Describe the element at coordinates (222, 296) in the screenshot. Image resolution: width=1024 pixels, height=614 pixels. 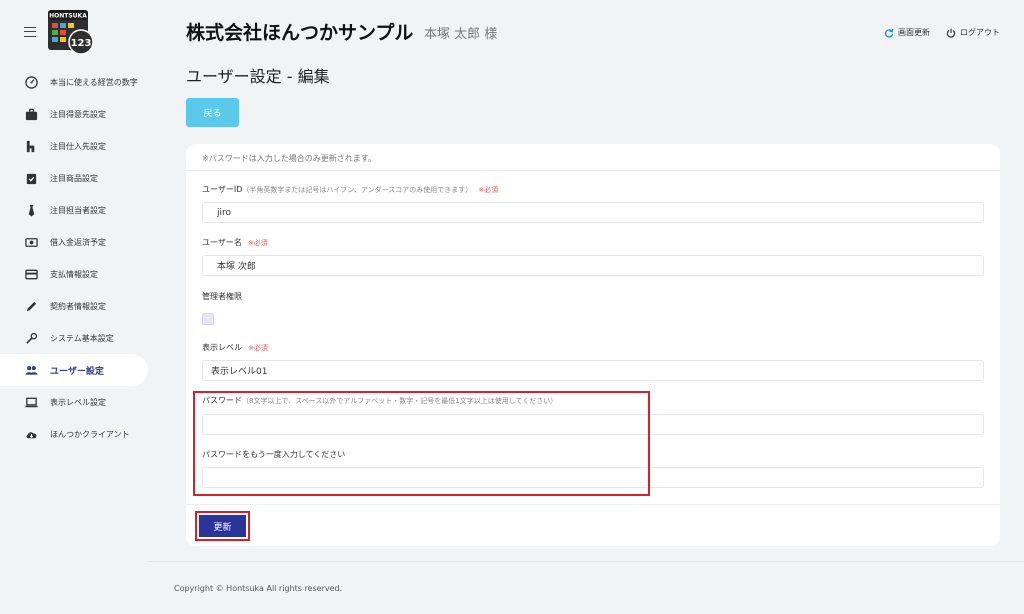
I see `admin-label: 管理者権限` at that location.